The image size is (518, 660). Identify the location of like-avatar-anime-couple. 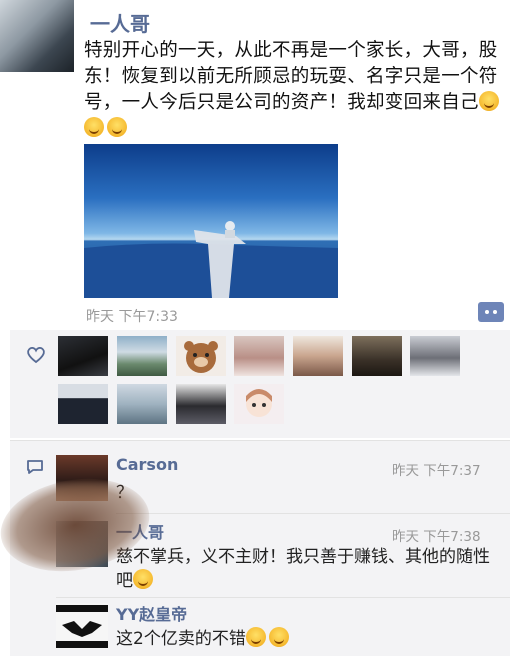
(201, 404).